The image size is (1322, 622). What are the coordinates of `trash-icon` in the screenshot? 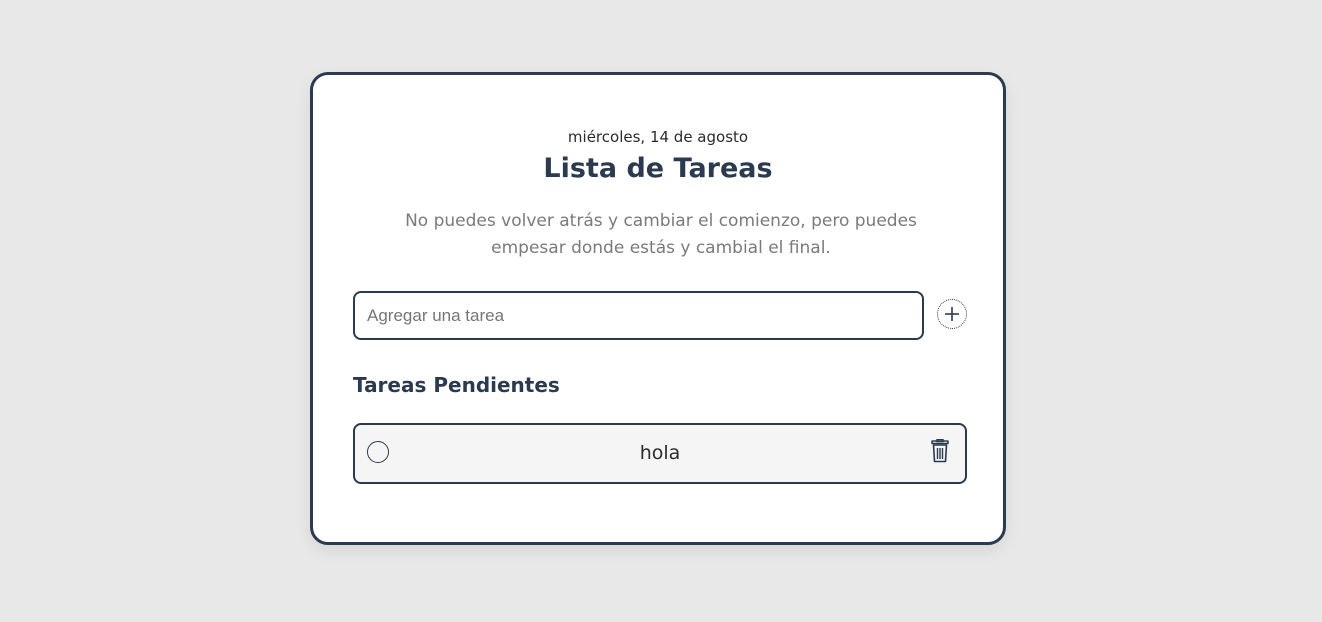 It's located at (940, 451).